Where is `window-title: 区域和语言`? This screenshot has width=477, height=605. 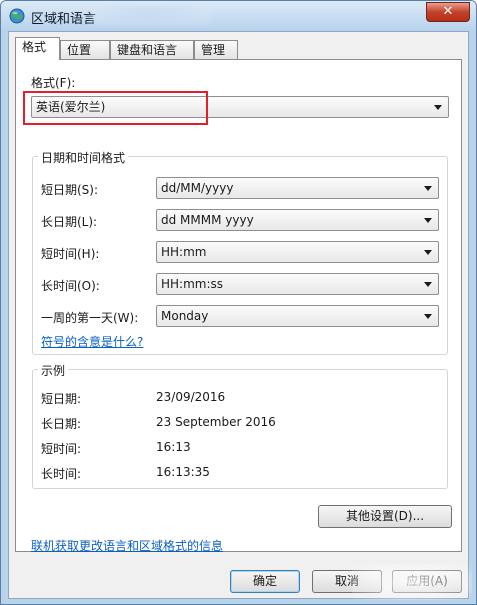
window-title: 区域和语言 is located at coordinates (64, 19).